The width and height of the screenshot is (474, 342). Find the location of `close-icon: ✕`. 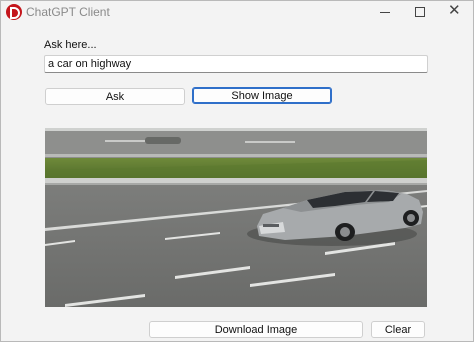

close-icon: ✕ is located at coordinates (454, 10).